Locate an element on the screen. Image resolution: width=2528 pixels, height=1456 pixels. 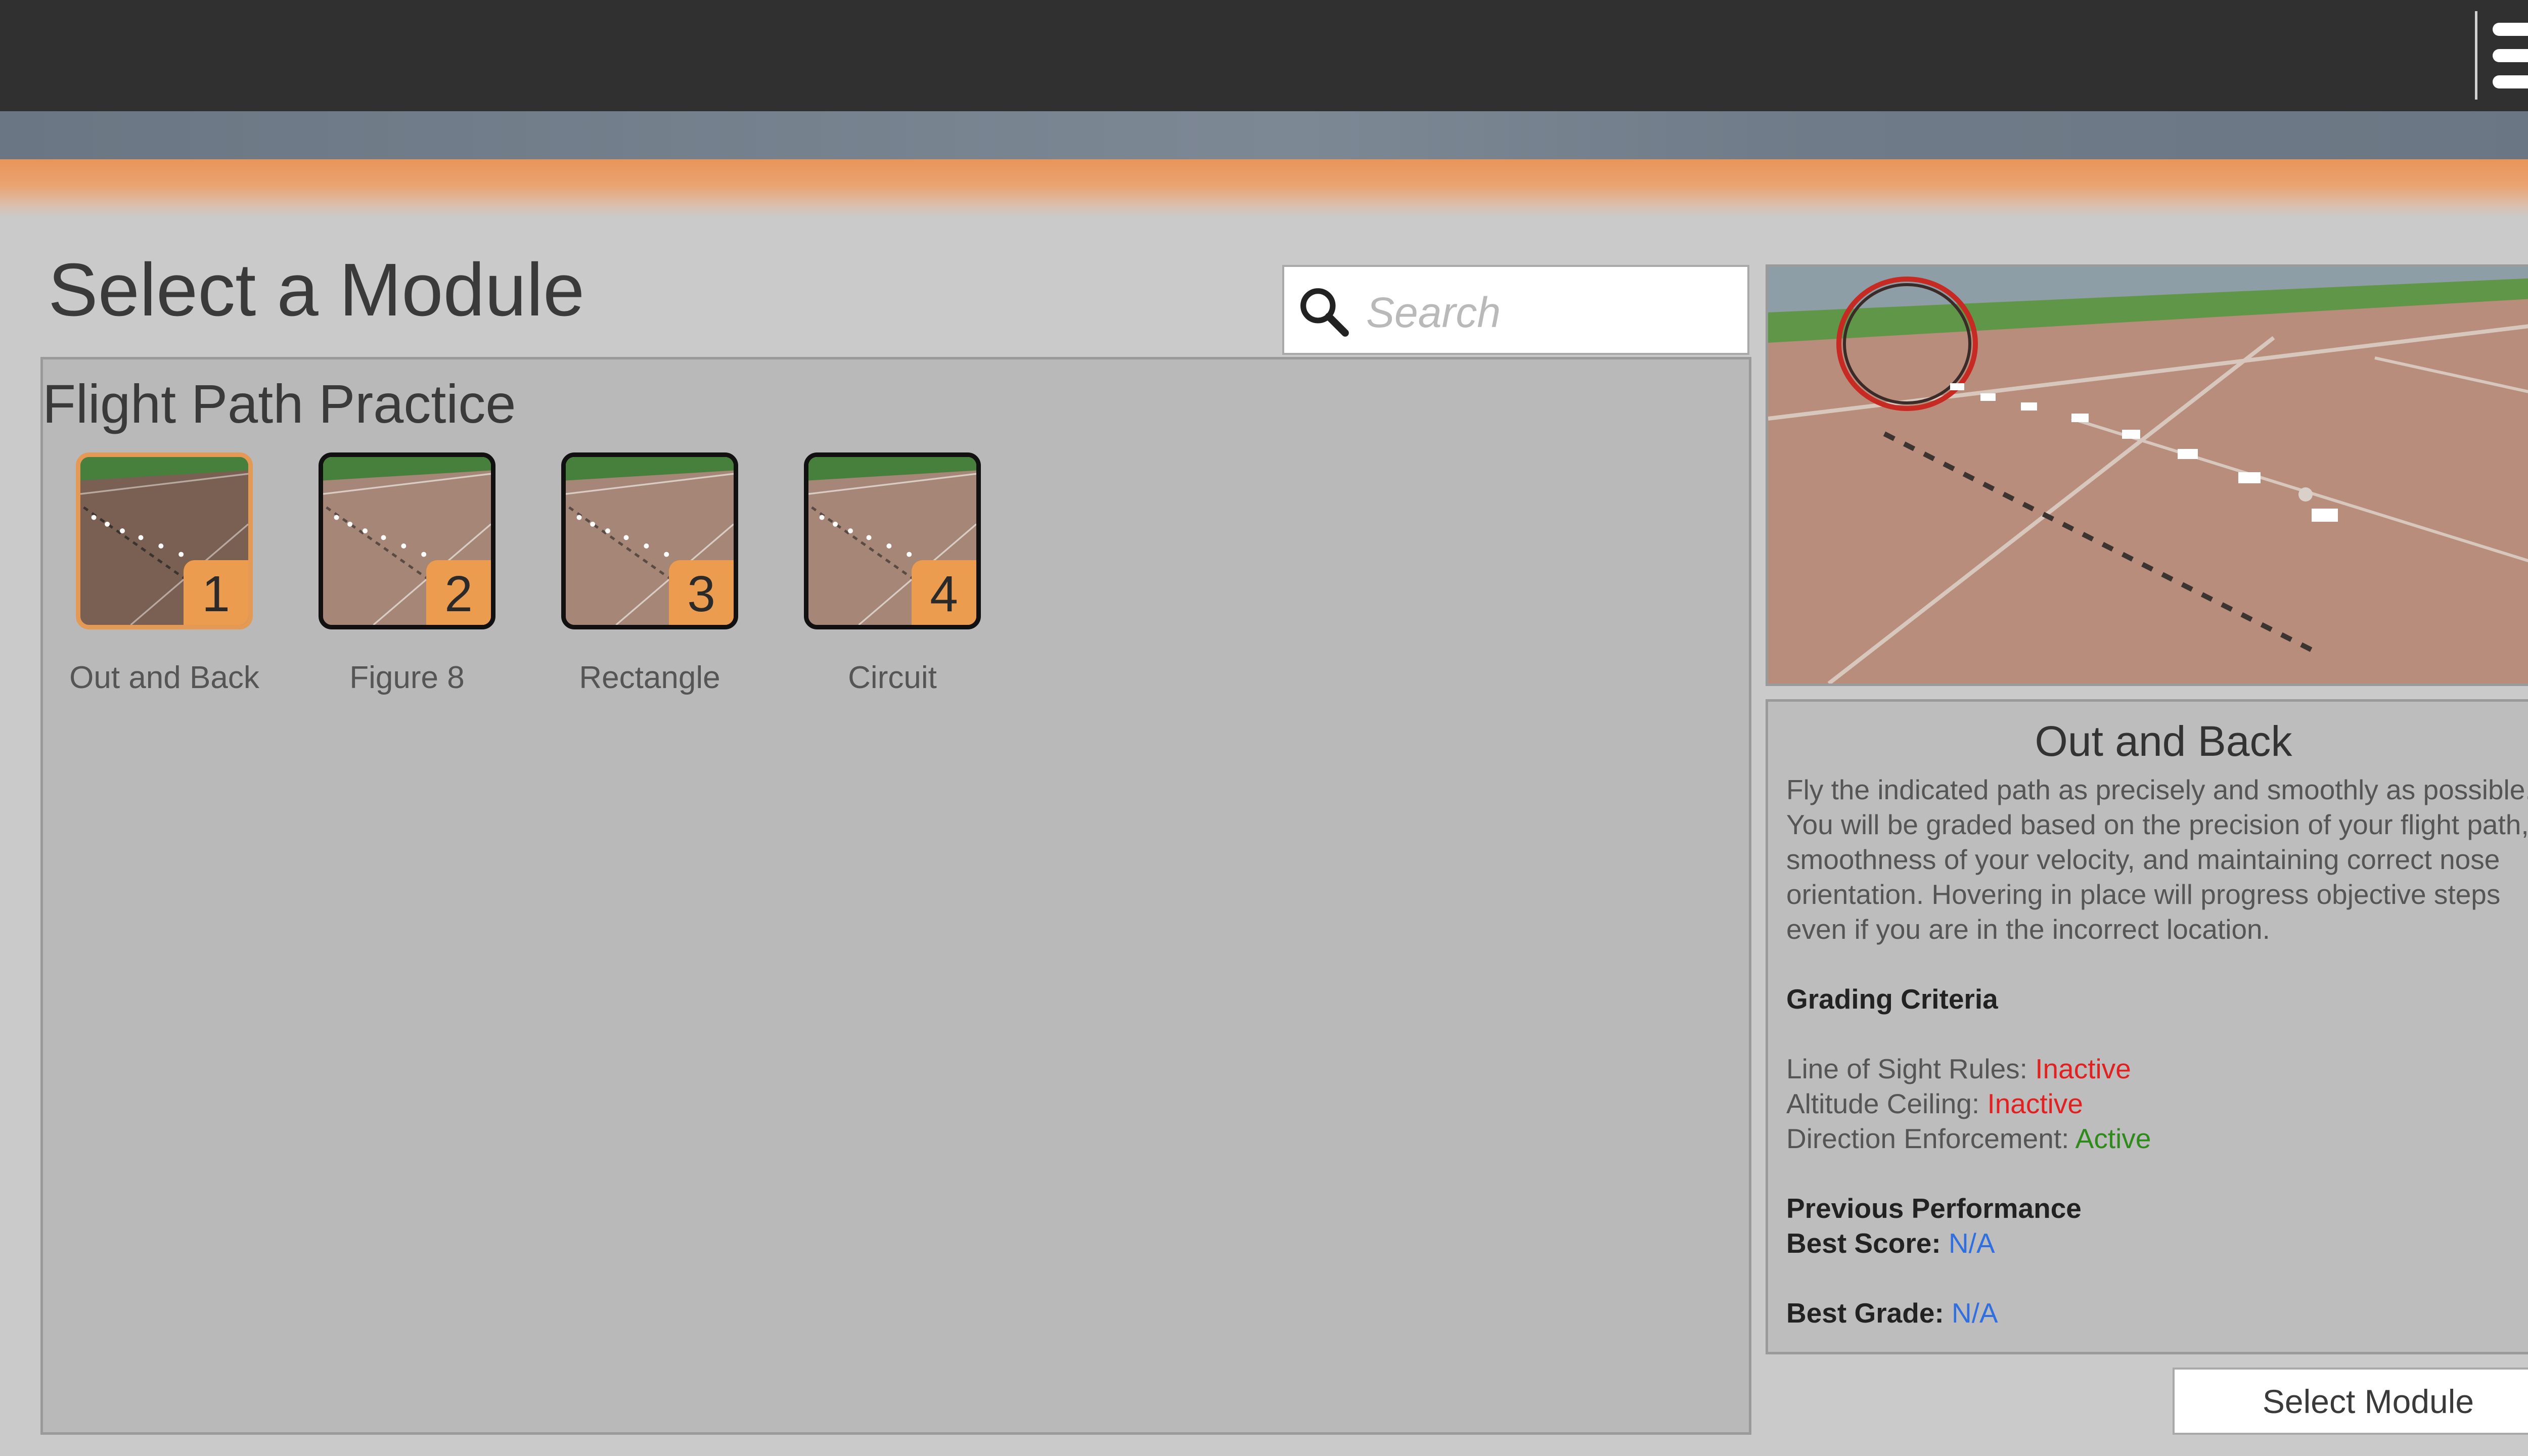
best-score: Best Score: N/A is located at coordinates (1891, 1243).